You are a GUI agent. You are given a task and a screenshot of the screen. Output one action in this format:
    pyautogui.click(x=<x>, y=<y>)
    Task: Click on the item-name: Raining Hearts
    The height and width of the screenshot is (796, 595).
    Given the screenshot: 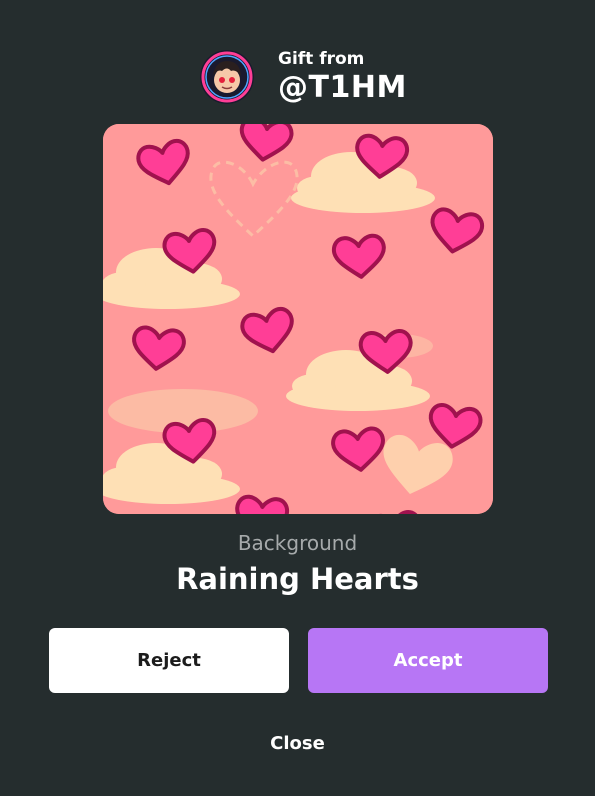 What is the action you would take?
    pyautogui.click(x=297, y=579)
    